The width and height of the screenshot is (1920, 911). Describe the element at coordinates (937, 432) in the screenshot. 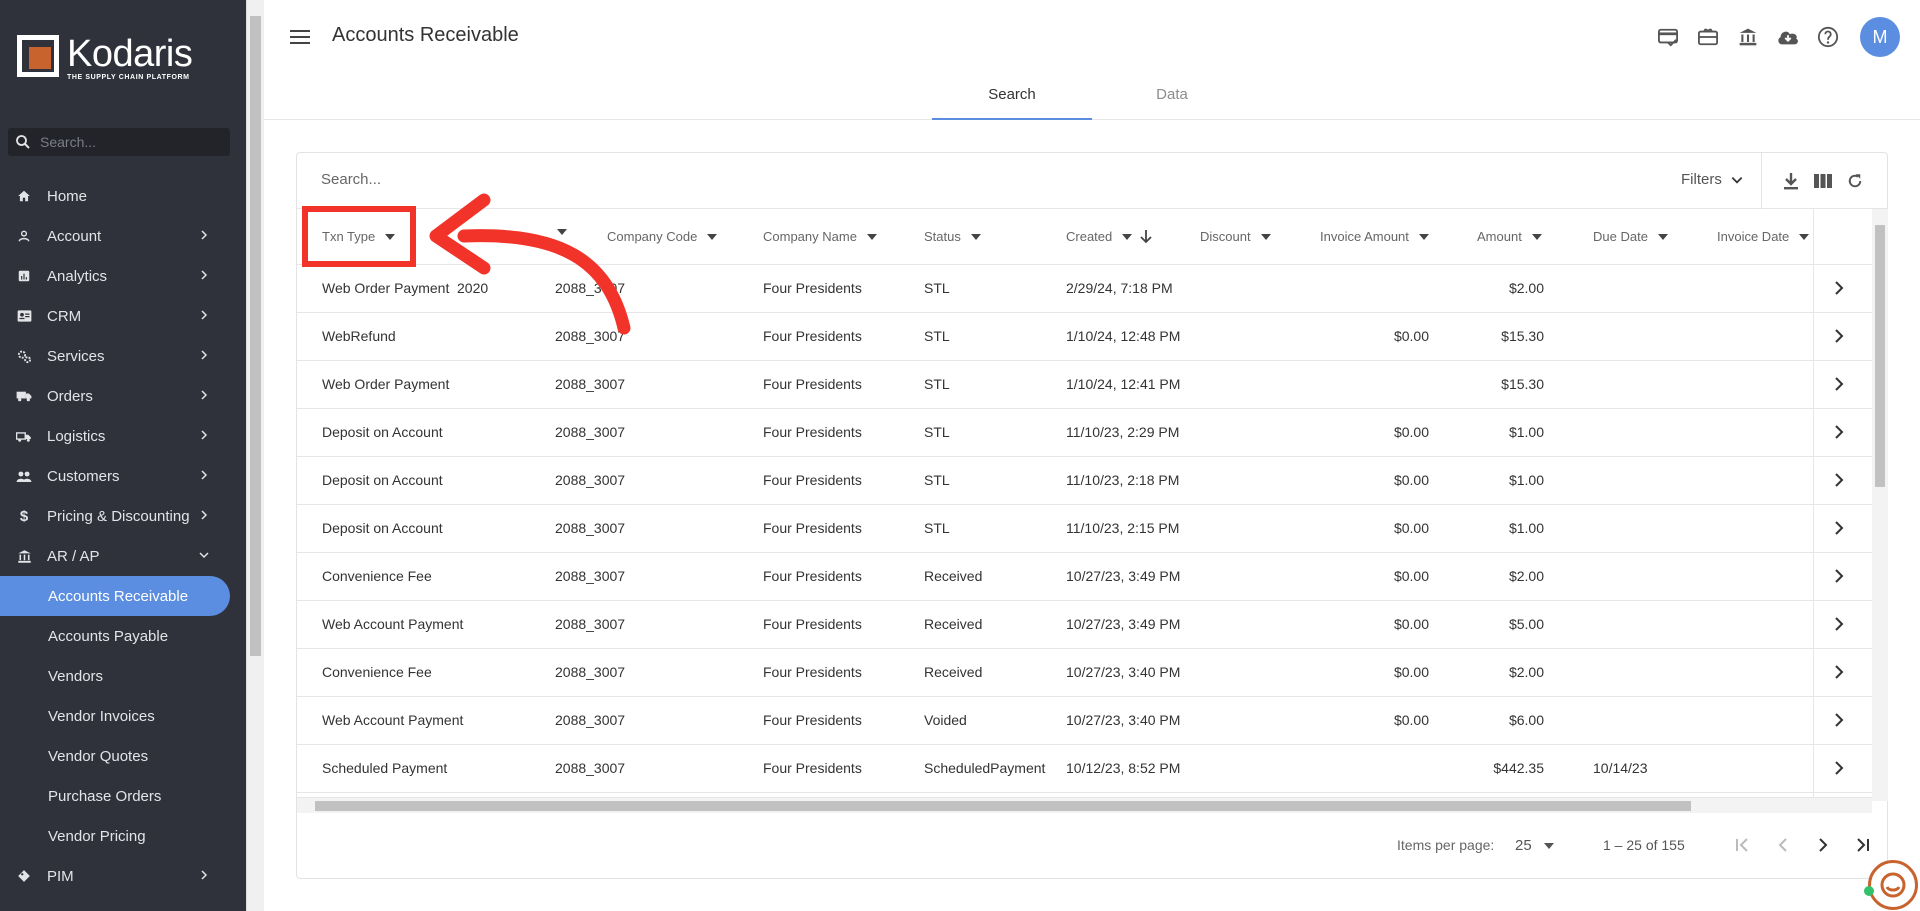

I see `cell-status: STL` at that location.